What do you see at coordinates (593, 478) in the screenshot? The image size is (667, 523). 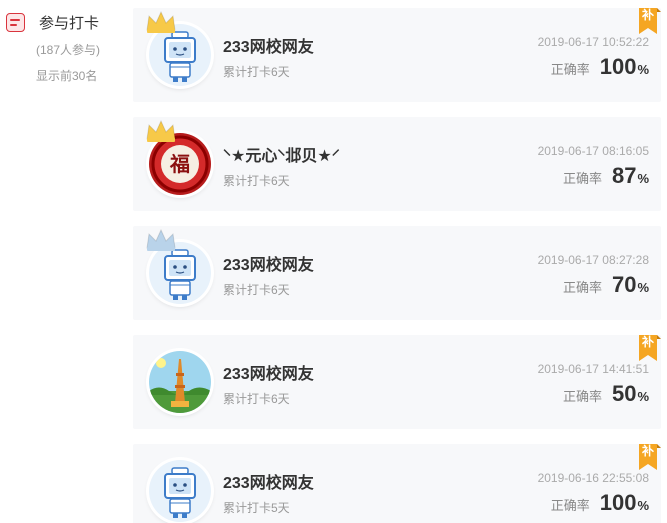 I see `checkin-time: 2019-06-16 22:55:08` at bounding box center [593, 478].